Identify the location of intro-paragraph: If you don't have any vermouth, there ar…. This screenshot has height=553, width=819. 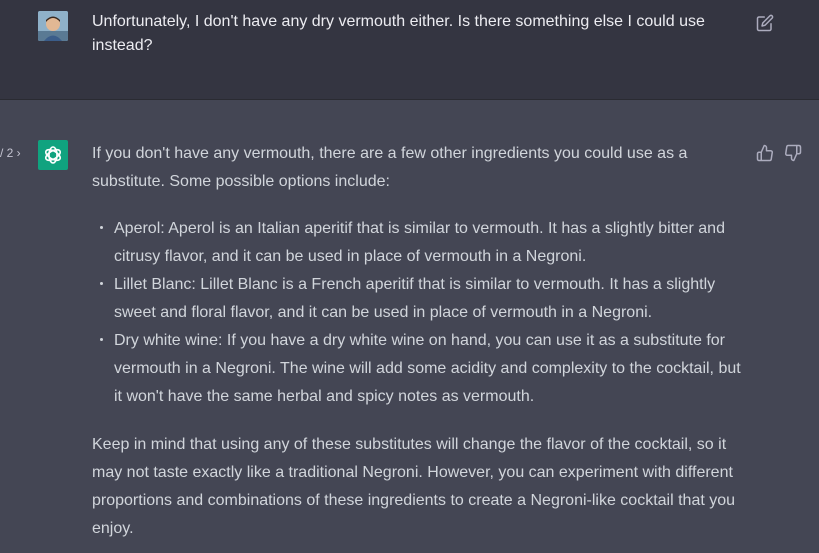
(390, 167).